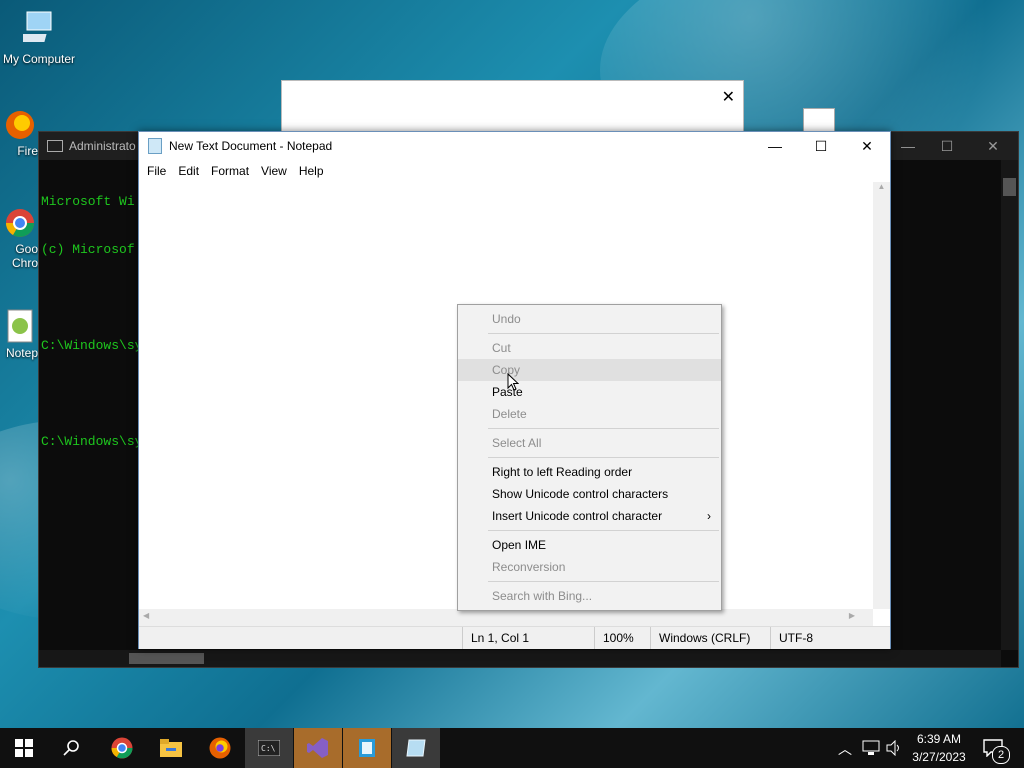 This screenshot has width=1024, height=768. I want to click on menu-item-delete: Delete, so click(589, 414).